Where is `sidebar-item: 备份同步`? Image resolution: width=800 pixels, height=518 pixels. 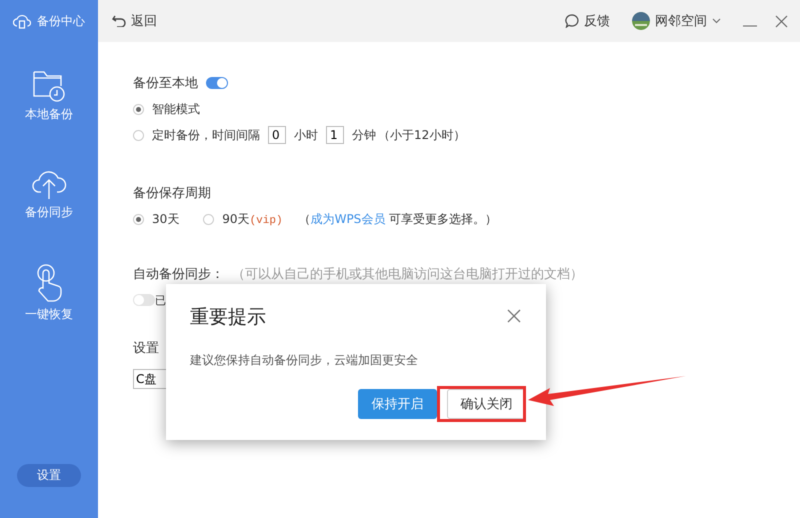 sidebar-item: 备份同步 is located at coordinates (49, 209).